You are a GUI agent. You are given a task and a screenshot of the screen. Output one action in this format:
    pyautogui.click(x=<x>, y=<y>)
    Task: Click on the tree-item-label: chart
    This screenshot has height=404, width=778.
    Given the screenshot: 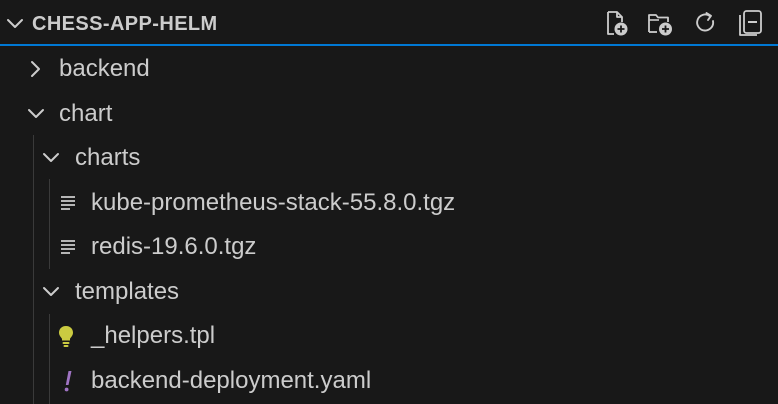 What is the action you would take?
    pyautogui.click(x=86, y=113)
    